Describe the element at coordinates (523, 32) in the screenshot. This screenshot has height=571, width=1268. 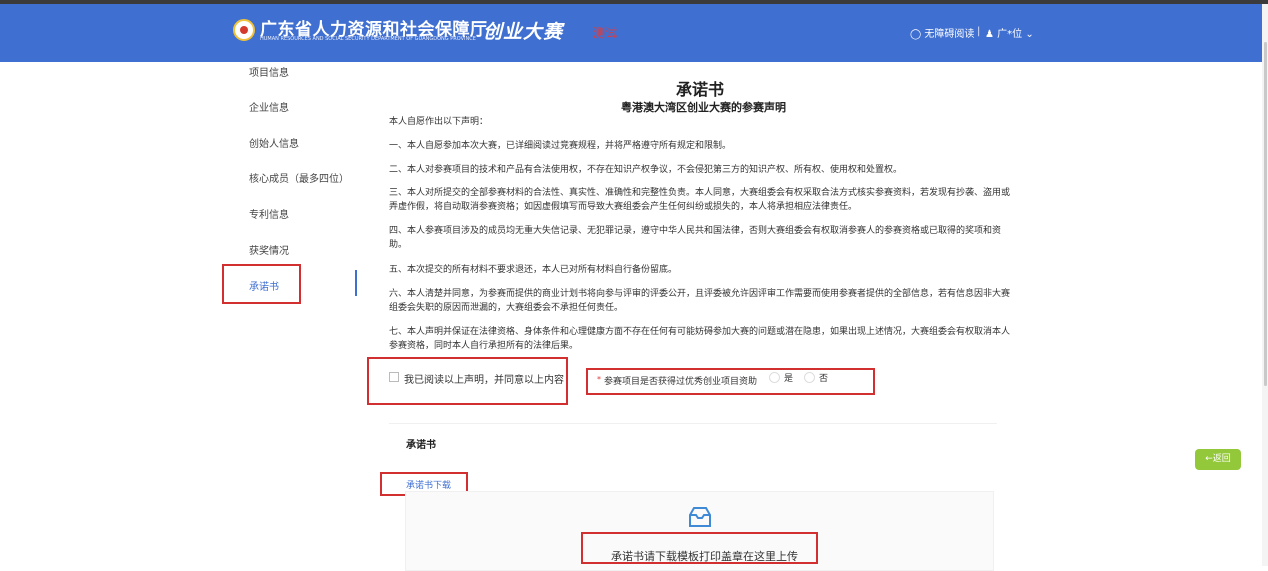
I see `event-name: 创业大赛` at that location.